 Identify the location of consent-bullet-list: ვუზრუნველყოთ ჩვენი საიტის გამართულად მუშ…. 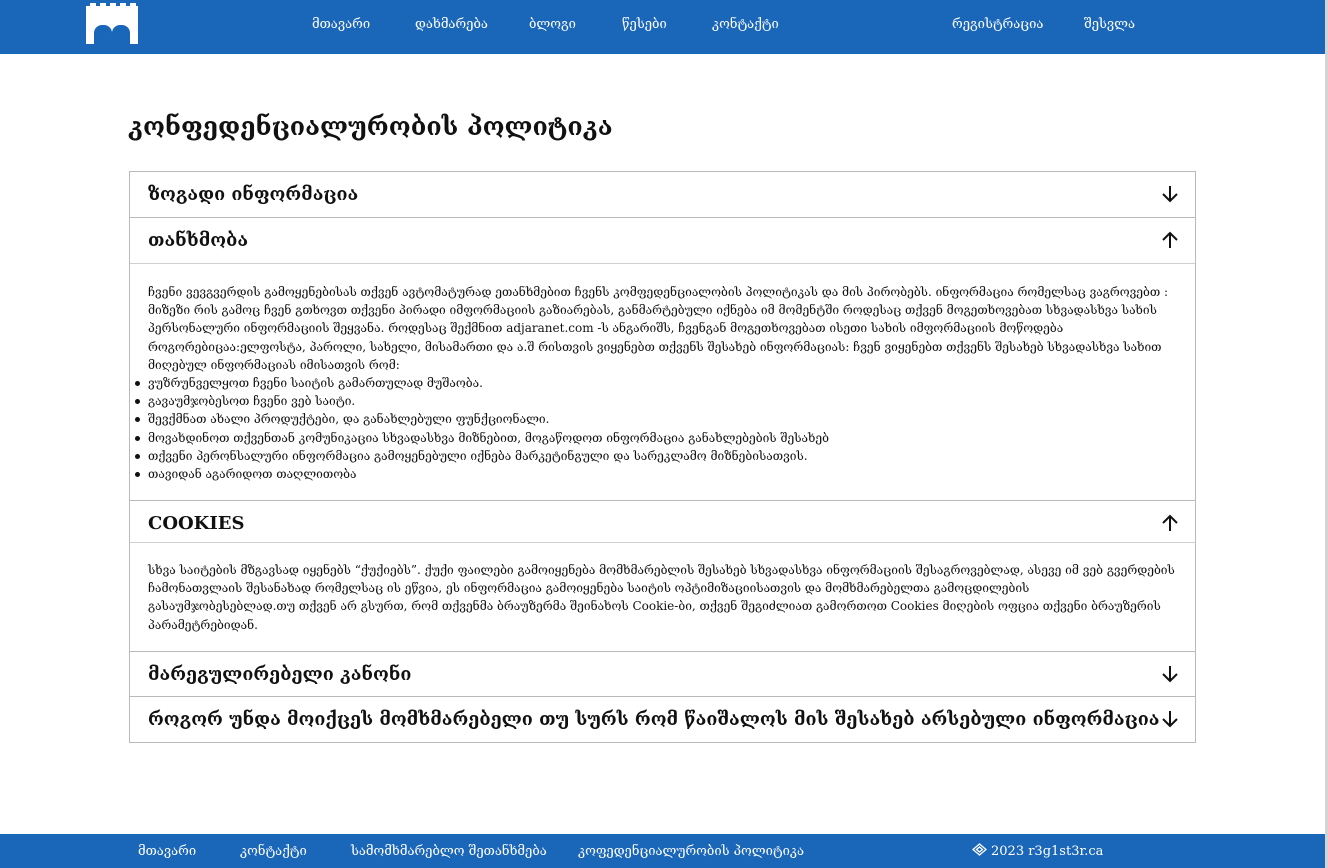
(656, 428).